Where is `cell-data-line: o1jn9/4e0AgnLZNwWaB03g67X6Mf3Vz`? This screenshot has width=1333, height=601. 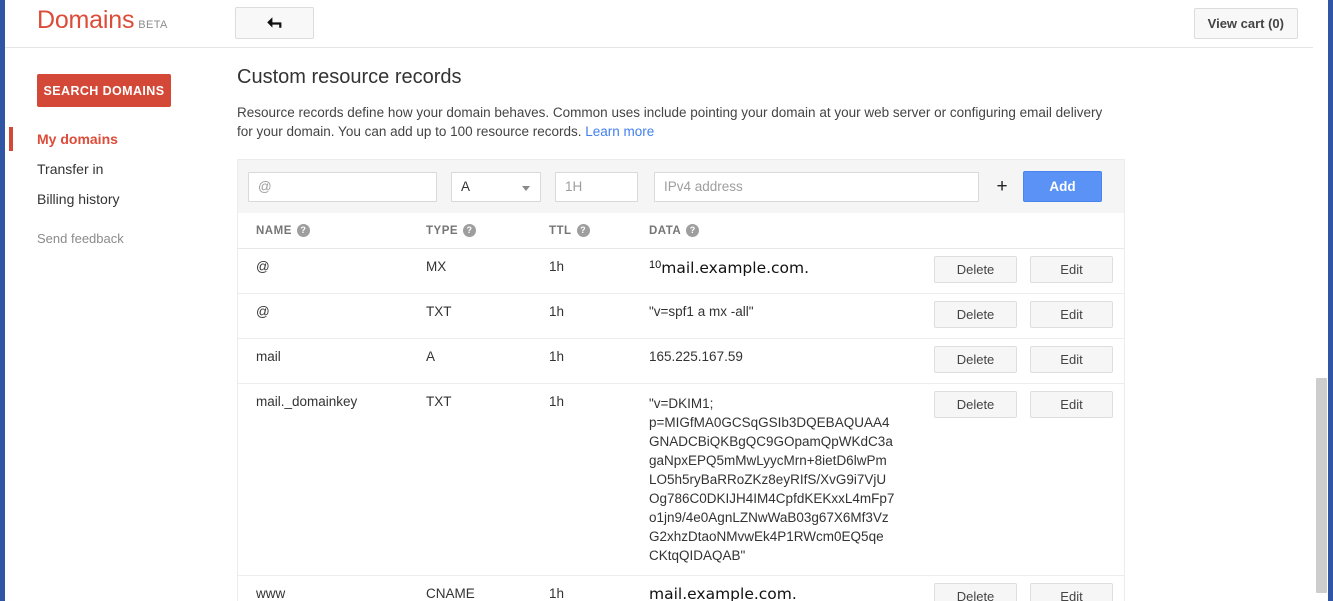 cell-data-line: o1jn9/4e0AgnLZNwWaB03g67X6Mf3Vz is located at coordinates (769, 517).